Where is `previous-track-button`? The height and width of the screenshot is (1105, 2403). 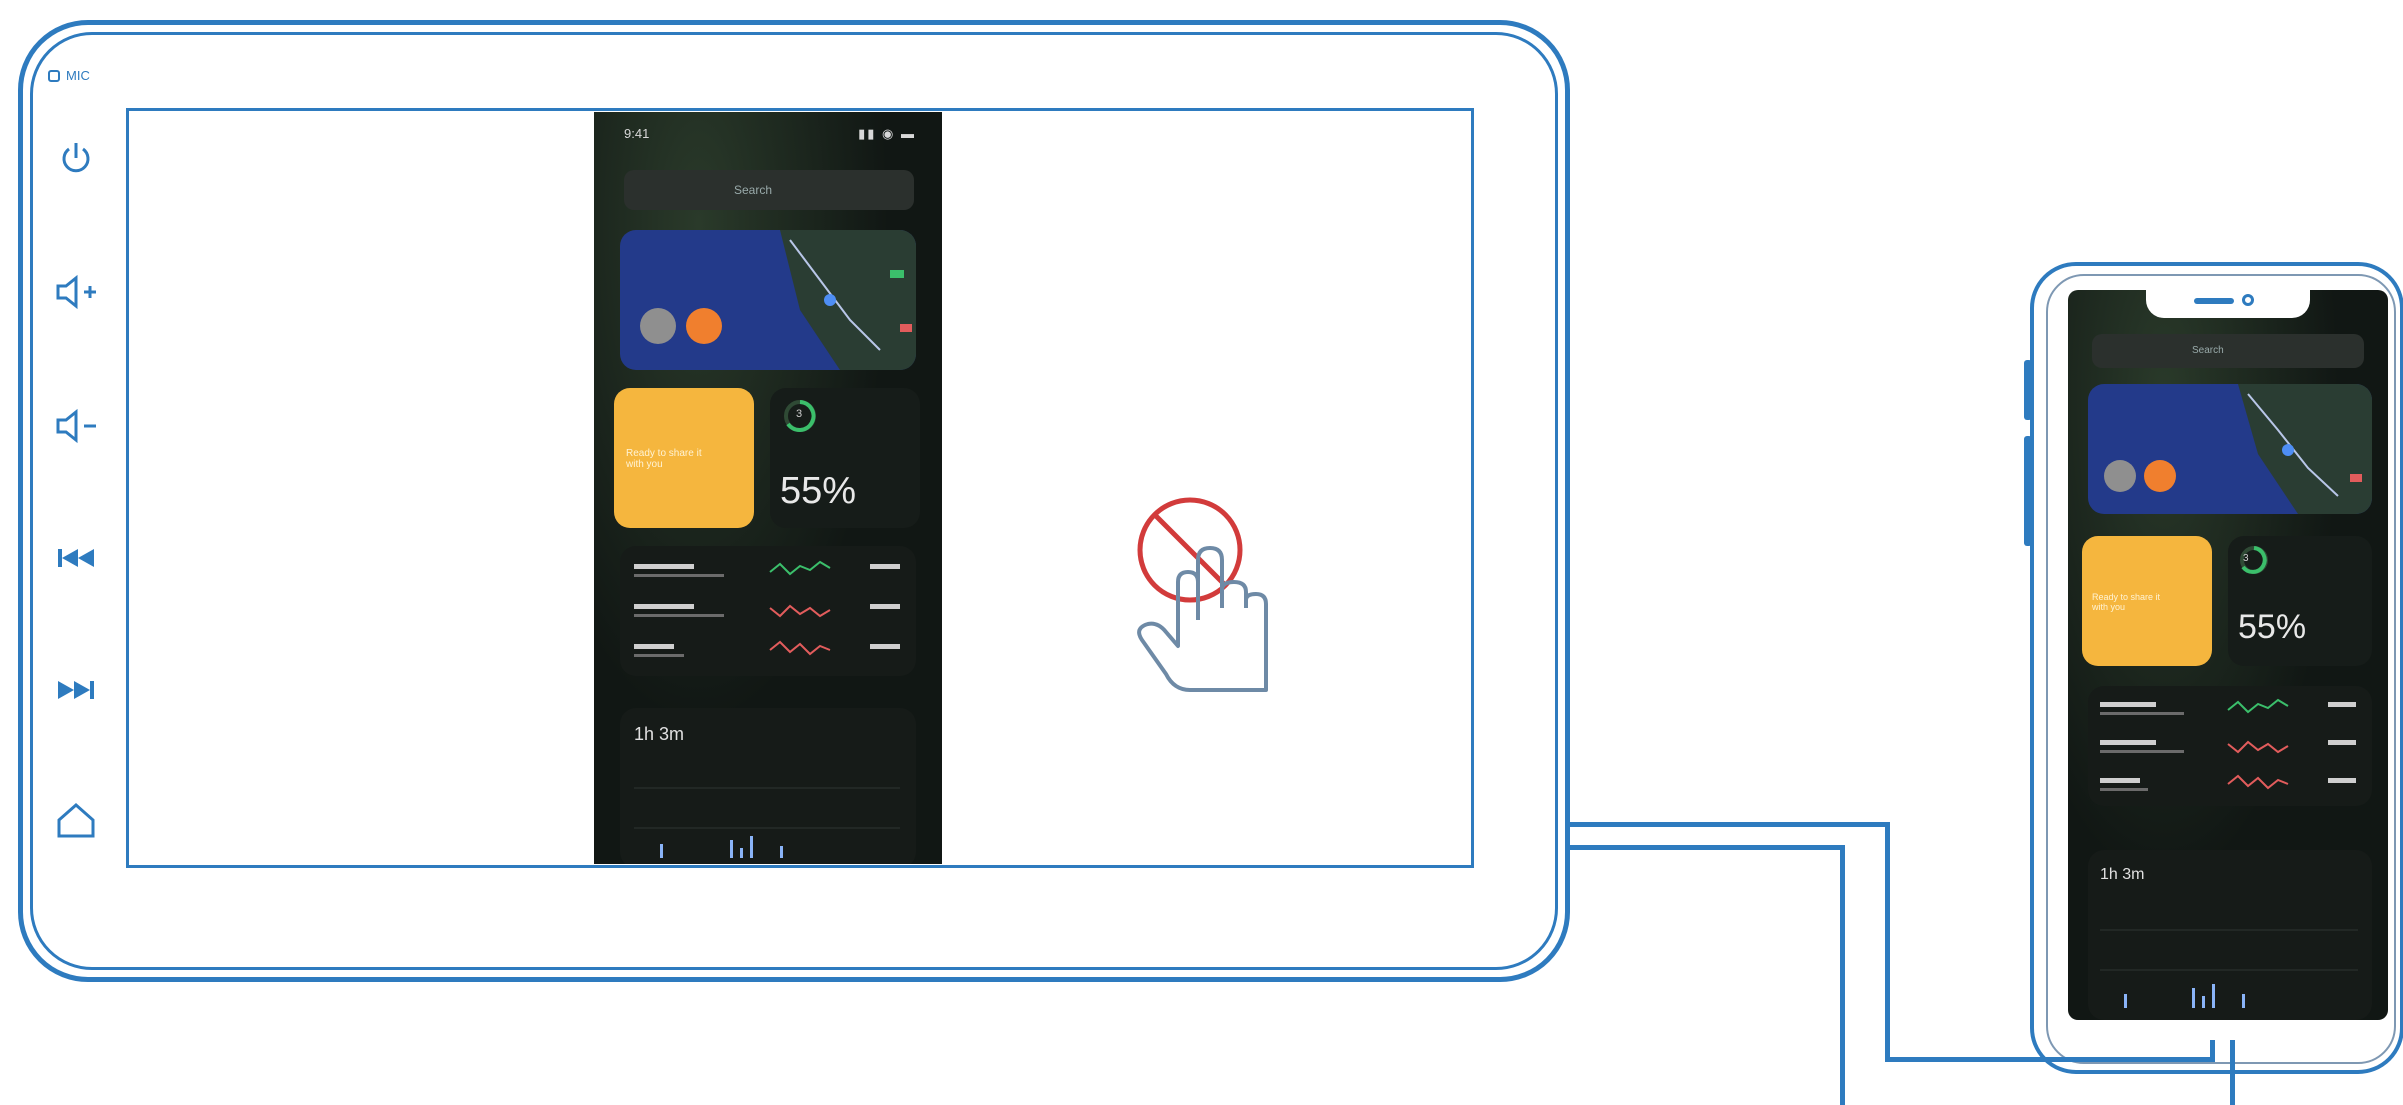 previous-track-button is located at coordinates (76, 558).